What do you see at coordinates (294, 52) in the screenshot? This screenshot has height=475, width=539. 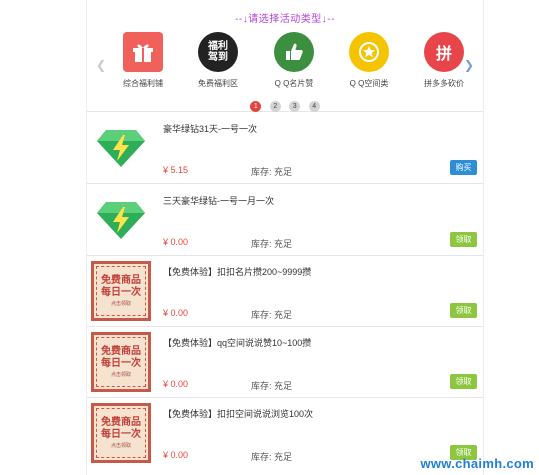 I see `thumbs-up-icon` at bounding box center [294, 52].